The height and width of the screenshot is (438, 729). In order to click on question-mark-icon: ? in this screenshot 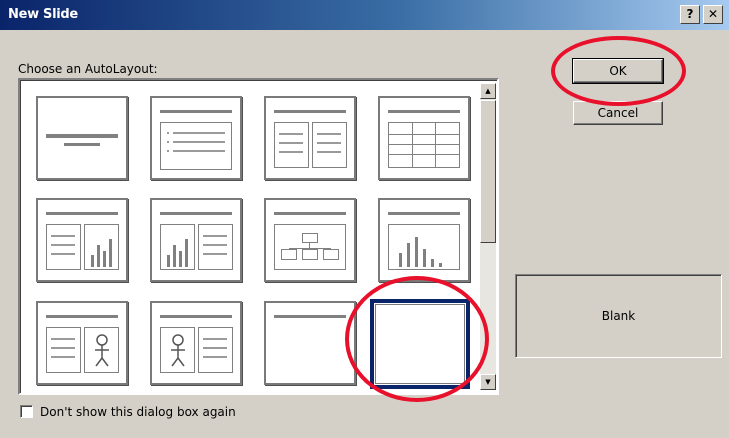, I will do `click(690, 14)`.